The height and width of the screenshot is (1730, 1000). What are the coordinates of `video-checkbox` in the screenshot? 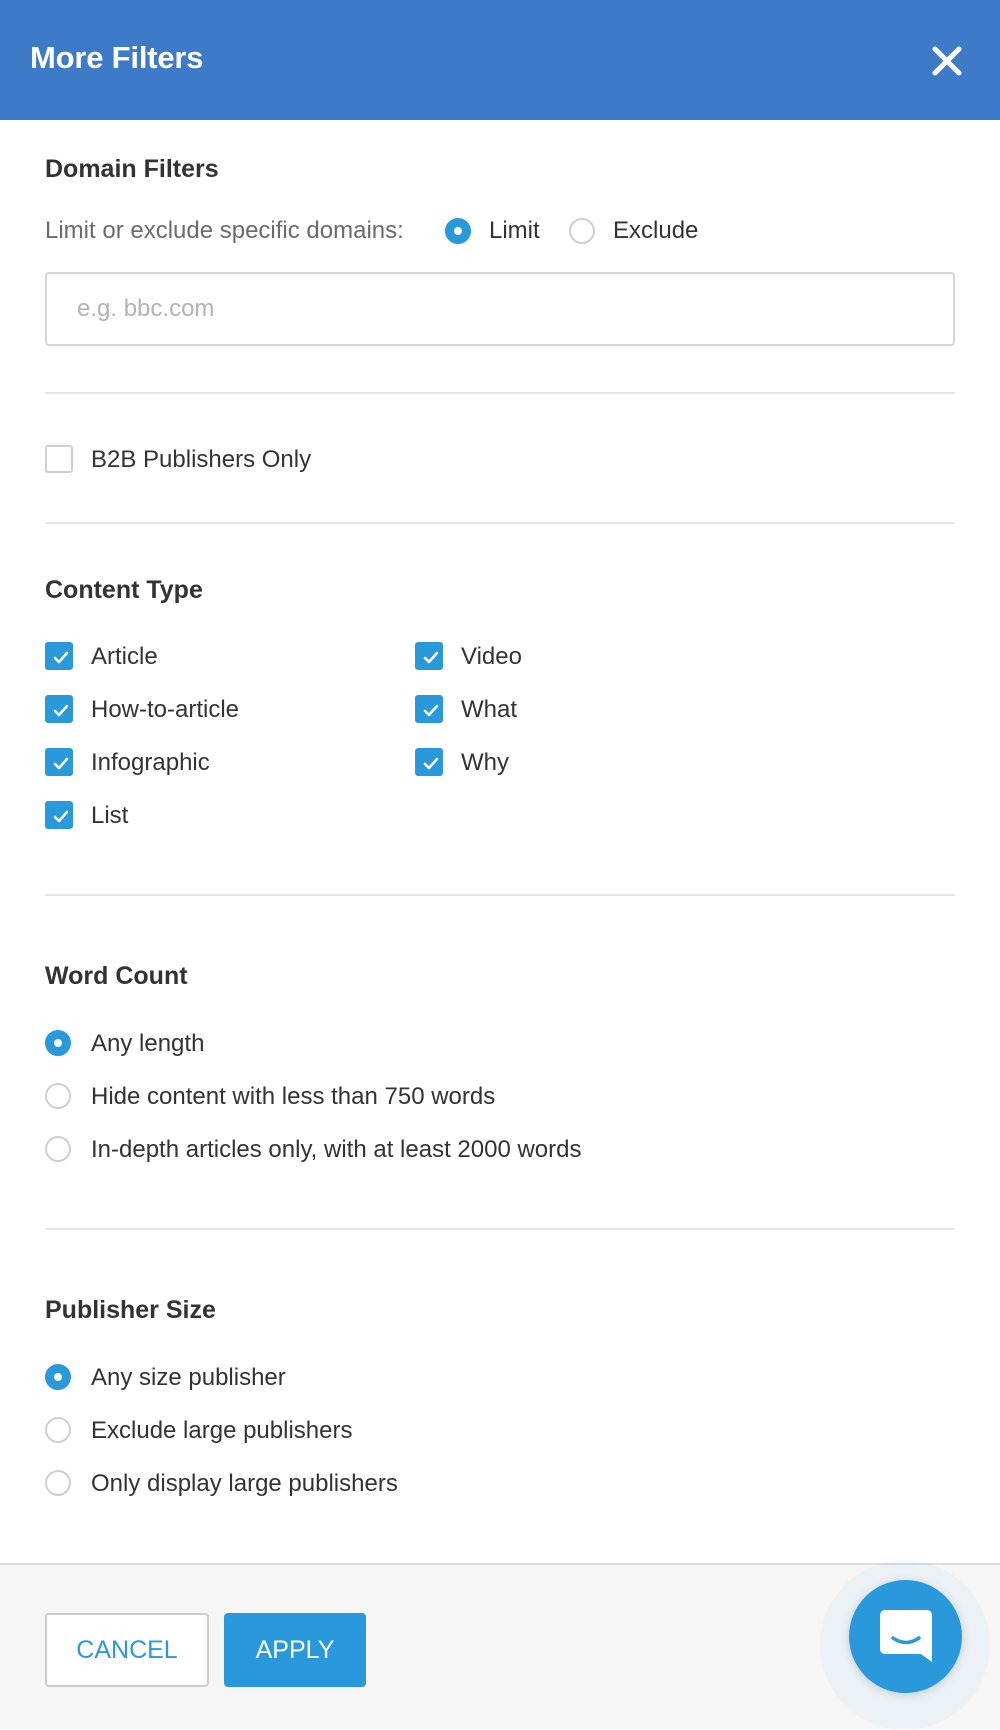 It's located at (429, 656).